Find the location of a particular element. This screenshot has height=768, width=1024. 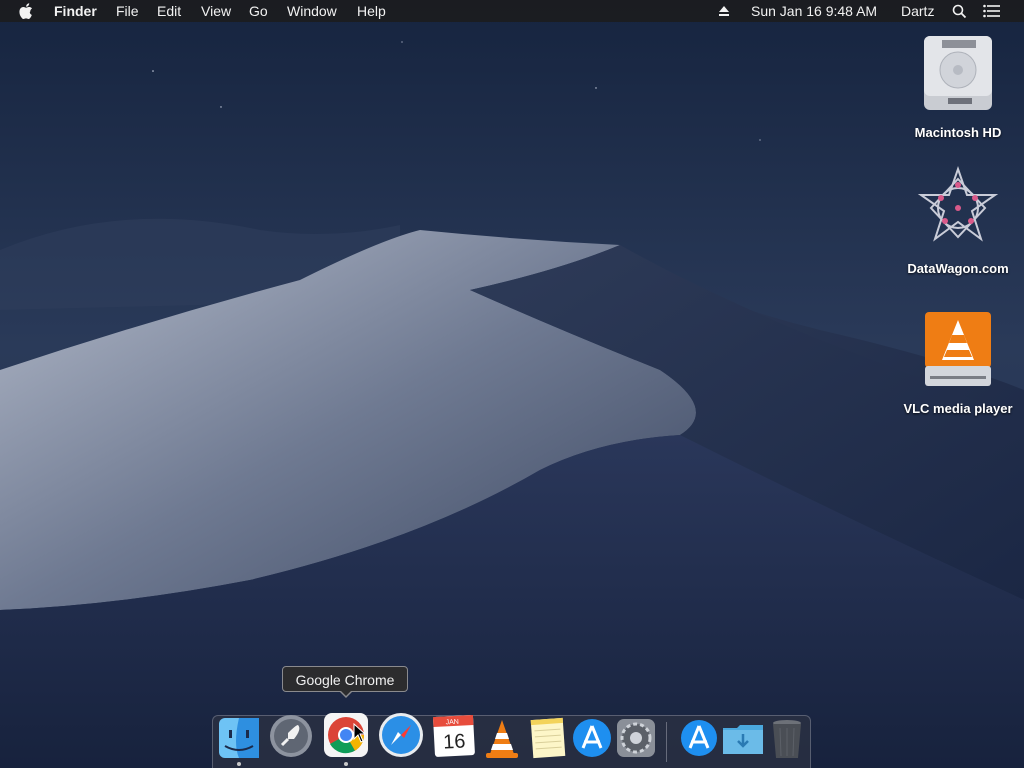

applications-folder-icon is located at coordinates (699, 738).